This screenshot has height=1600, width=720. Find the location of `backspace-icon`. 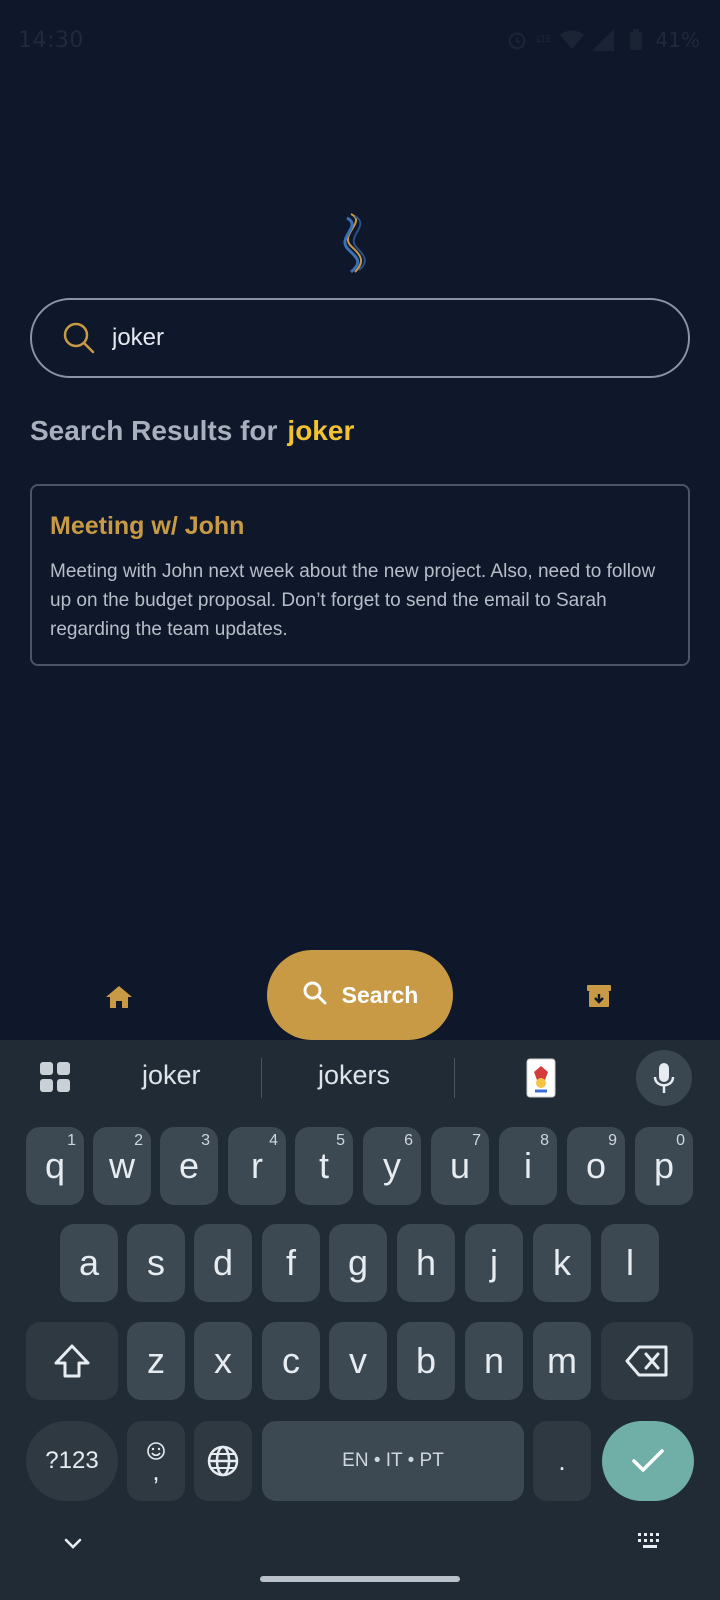

backspace-icon is located at coordinates (646, 1361).